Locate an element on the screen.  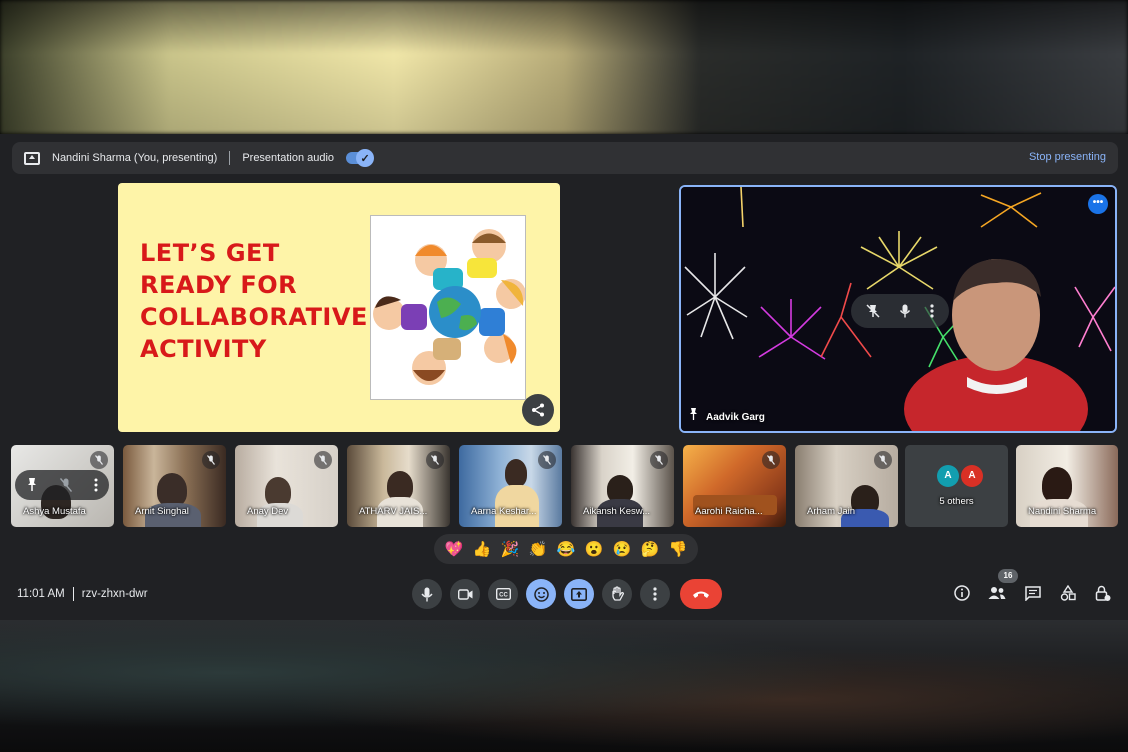
activities-button is located at coordinates (1068, 593).